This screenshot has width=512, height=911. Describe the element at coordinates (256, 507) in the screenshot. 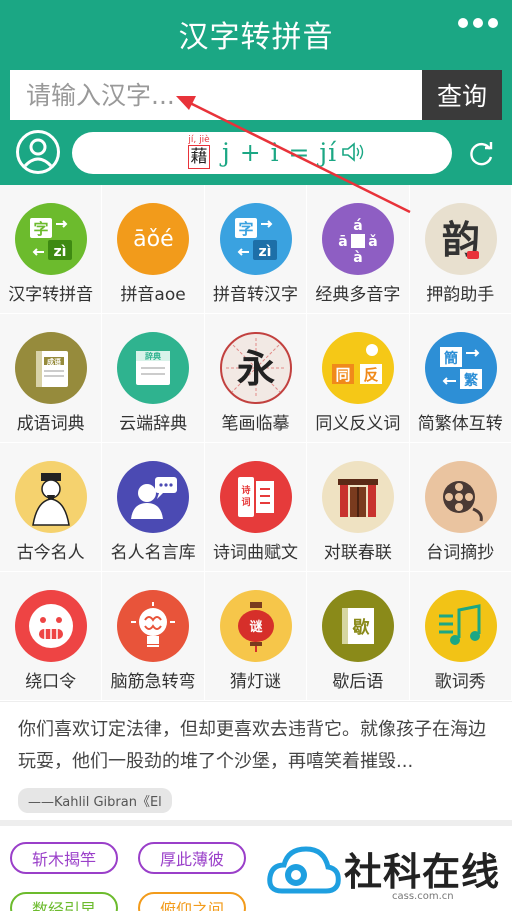

I see `grid-item-poetry: 诗词 诗词曲赋文` at that location.